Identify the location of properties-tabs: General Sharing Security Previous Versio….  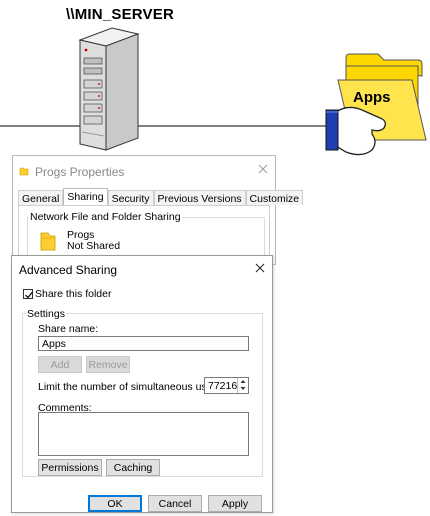
(161, 197).